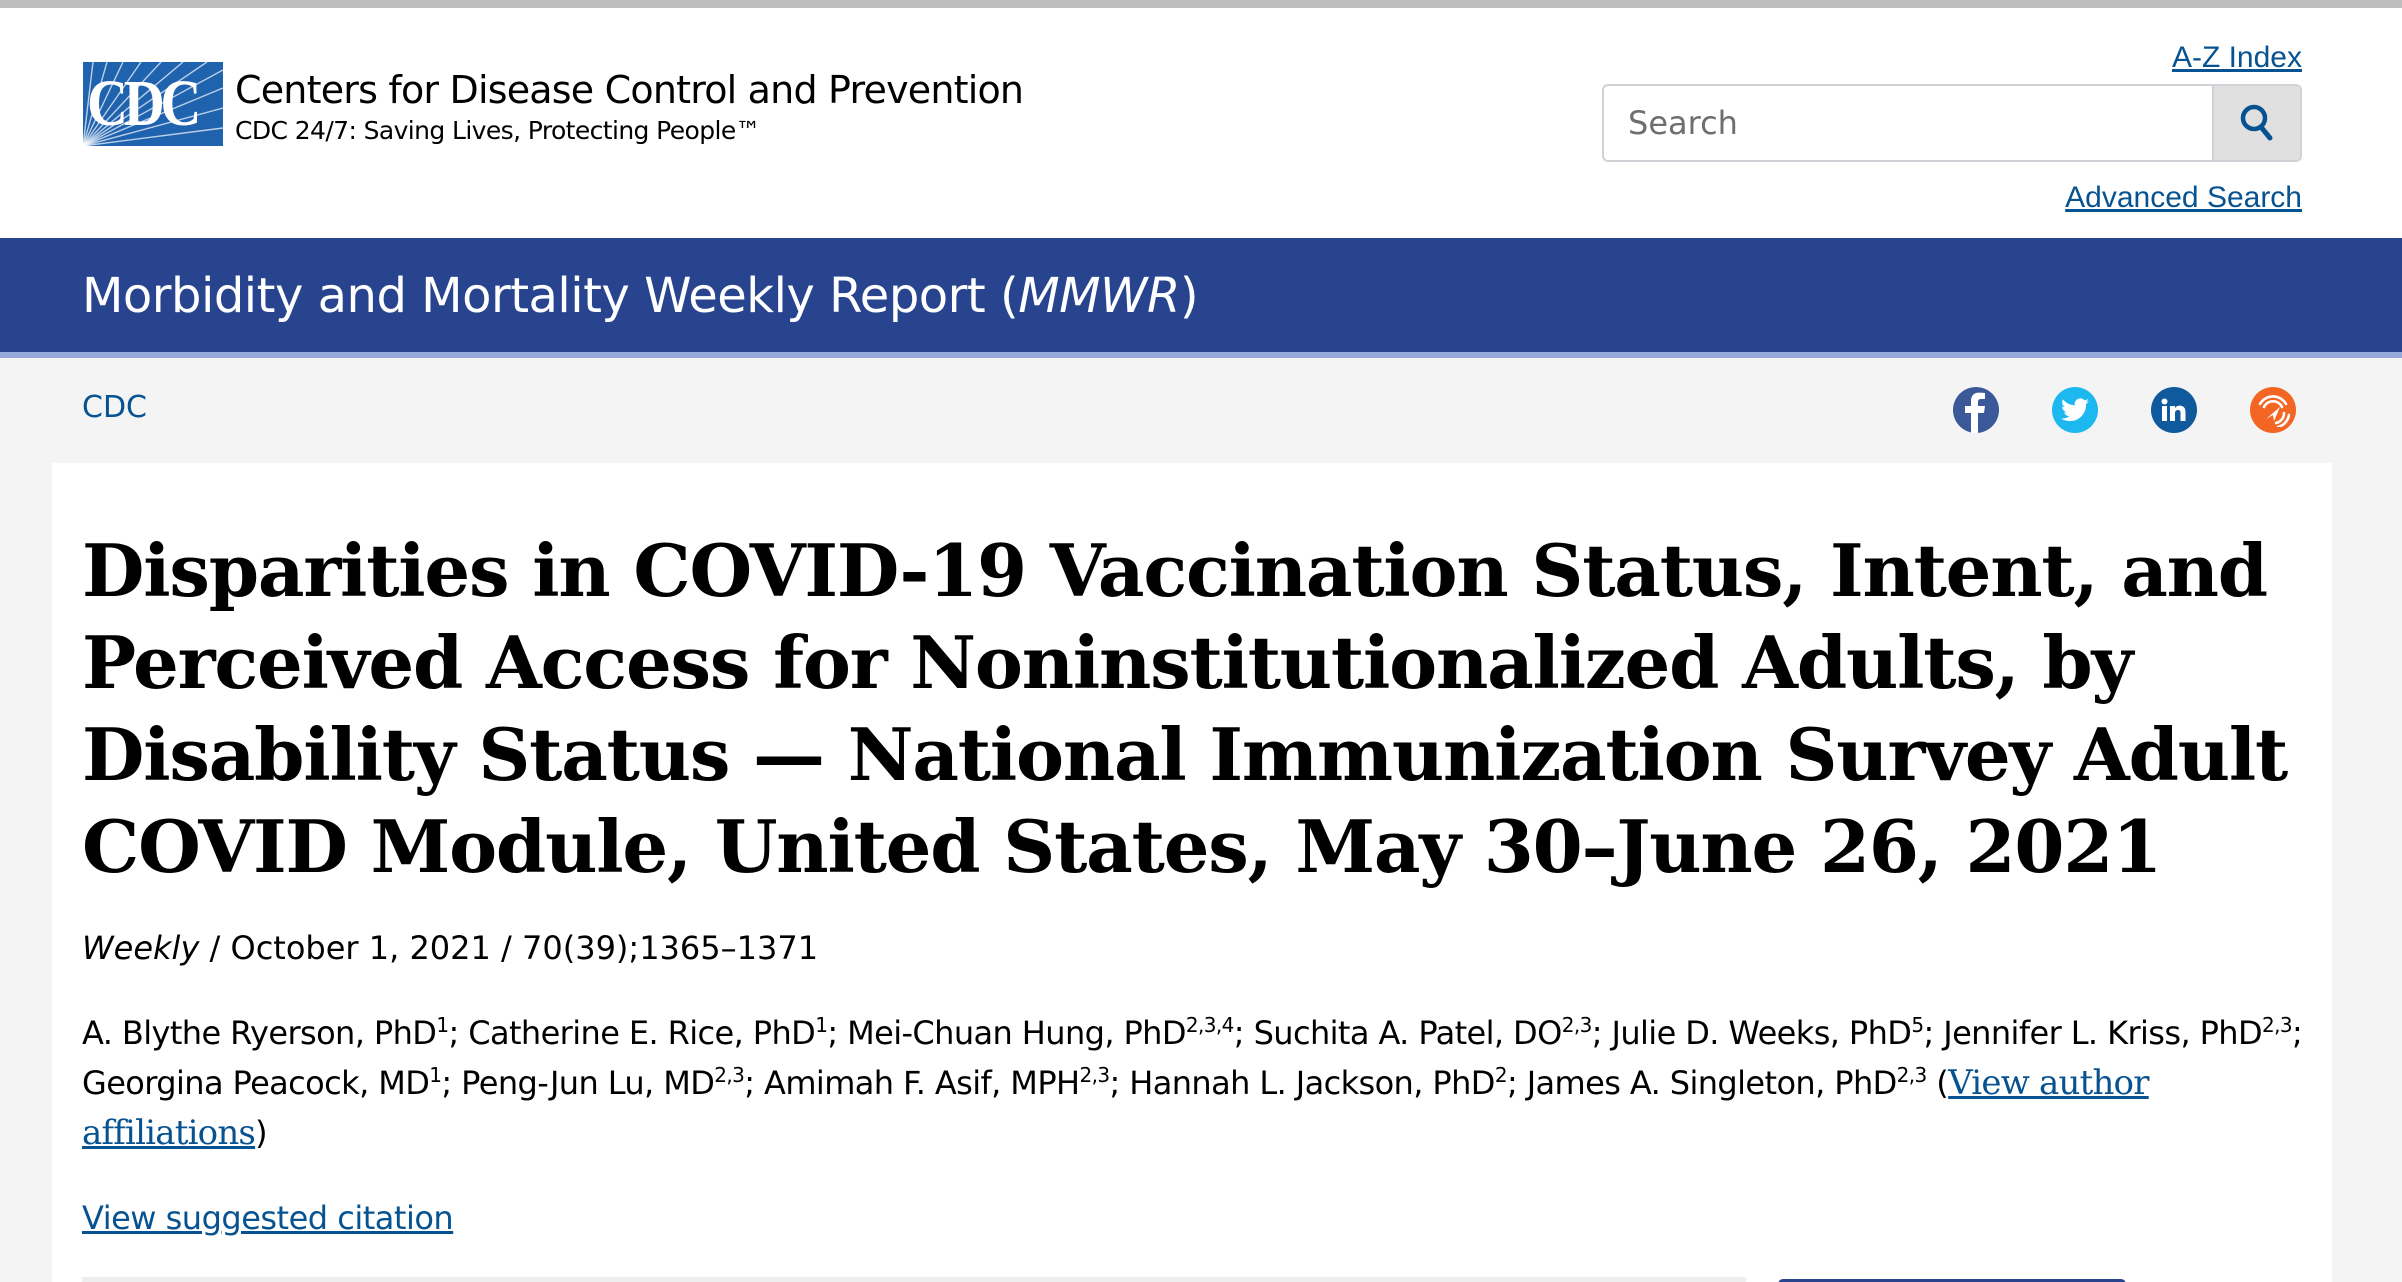 The width and height of the screenshot is (2402, 1282). What do you see at coordinates (2075, 410) in the screenshot?
I see `twitter-icon` at bounding box center [2075, 410].